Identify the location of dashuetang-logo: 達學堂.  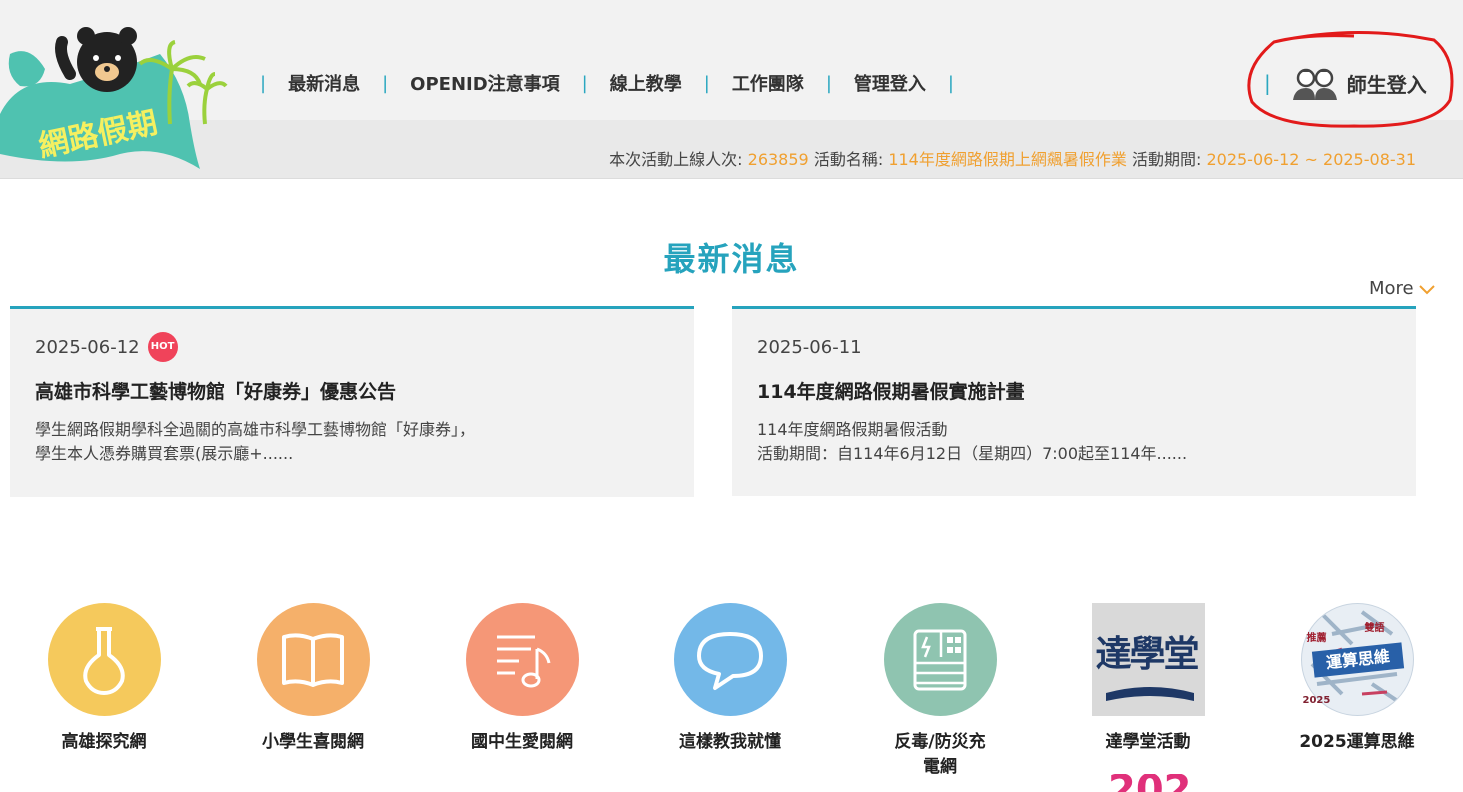
(1148, 659).